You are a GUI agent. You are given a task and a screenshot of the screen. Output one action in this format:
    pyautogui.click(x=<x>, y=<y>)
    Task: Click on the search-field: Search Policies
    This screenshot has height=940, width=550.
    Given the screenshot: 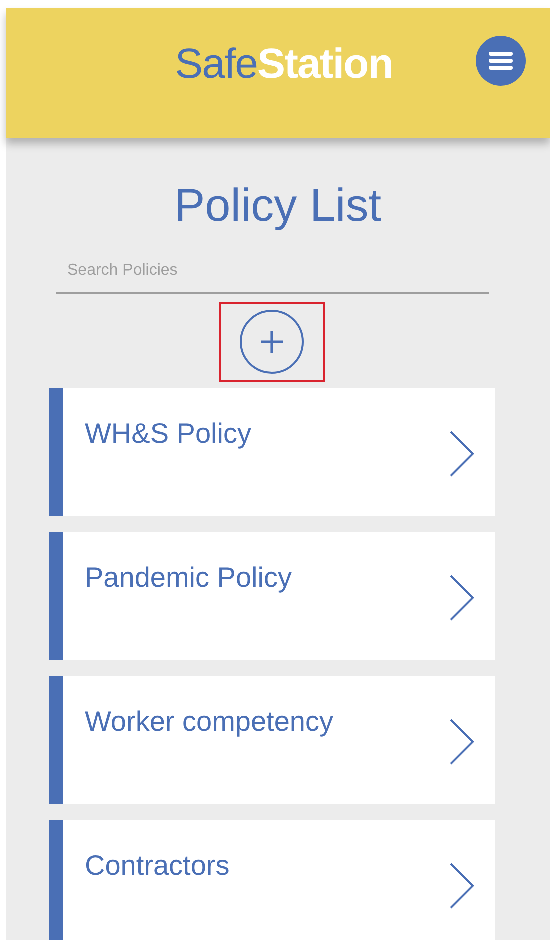 What is the action you would take?
    pyautogui.click(x=272, y=275)
    